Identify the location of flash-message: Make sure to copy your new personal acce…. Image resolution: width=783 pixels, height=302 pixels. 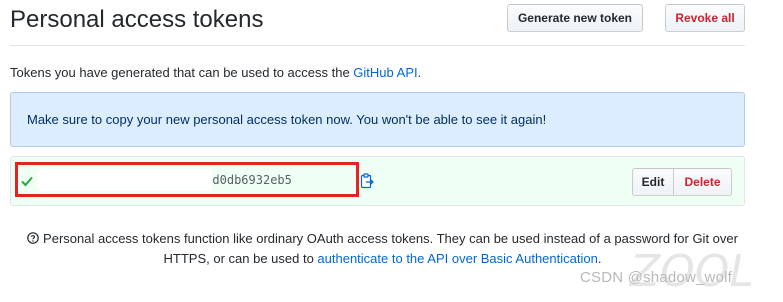
(287, 119).